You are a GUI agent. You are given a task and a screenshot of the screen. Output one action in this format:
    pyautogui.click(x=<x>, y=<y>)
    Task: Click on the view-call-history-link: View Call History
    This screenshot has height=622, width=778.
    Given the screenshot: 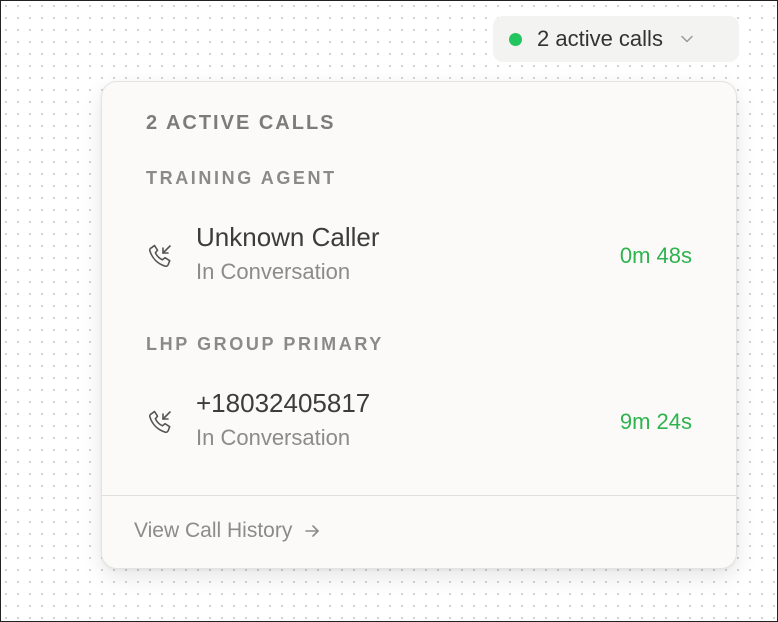 What is the action you would take?
    pyautogui.click(x=228, y=531)
    